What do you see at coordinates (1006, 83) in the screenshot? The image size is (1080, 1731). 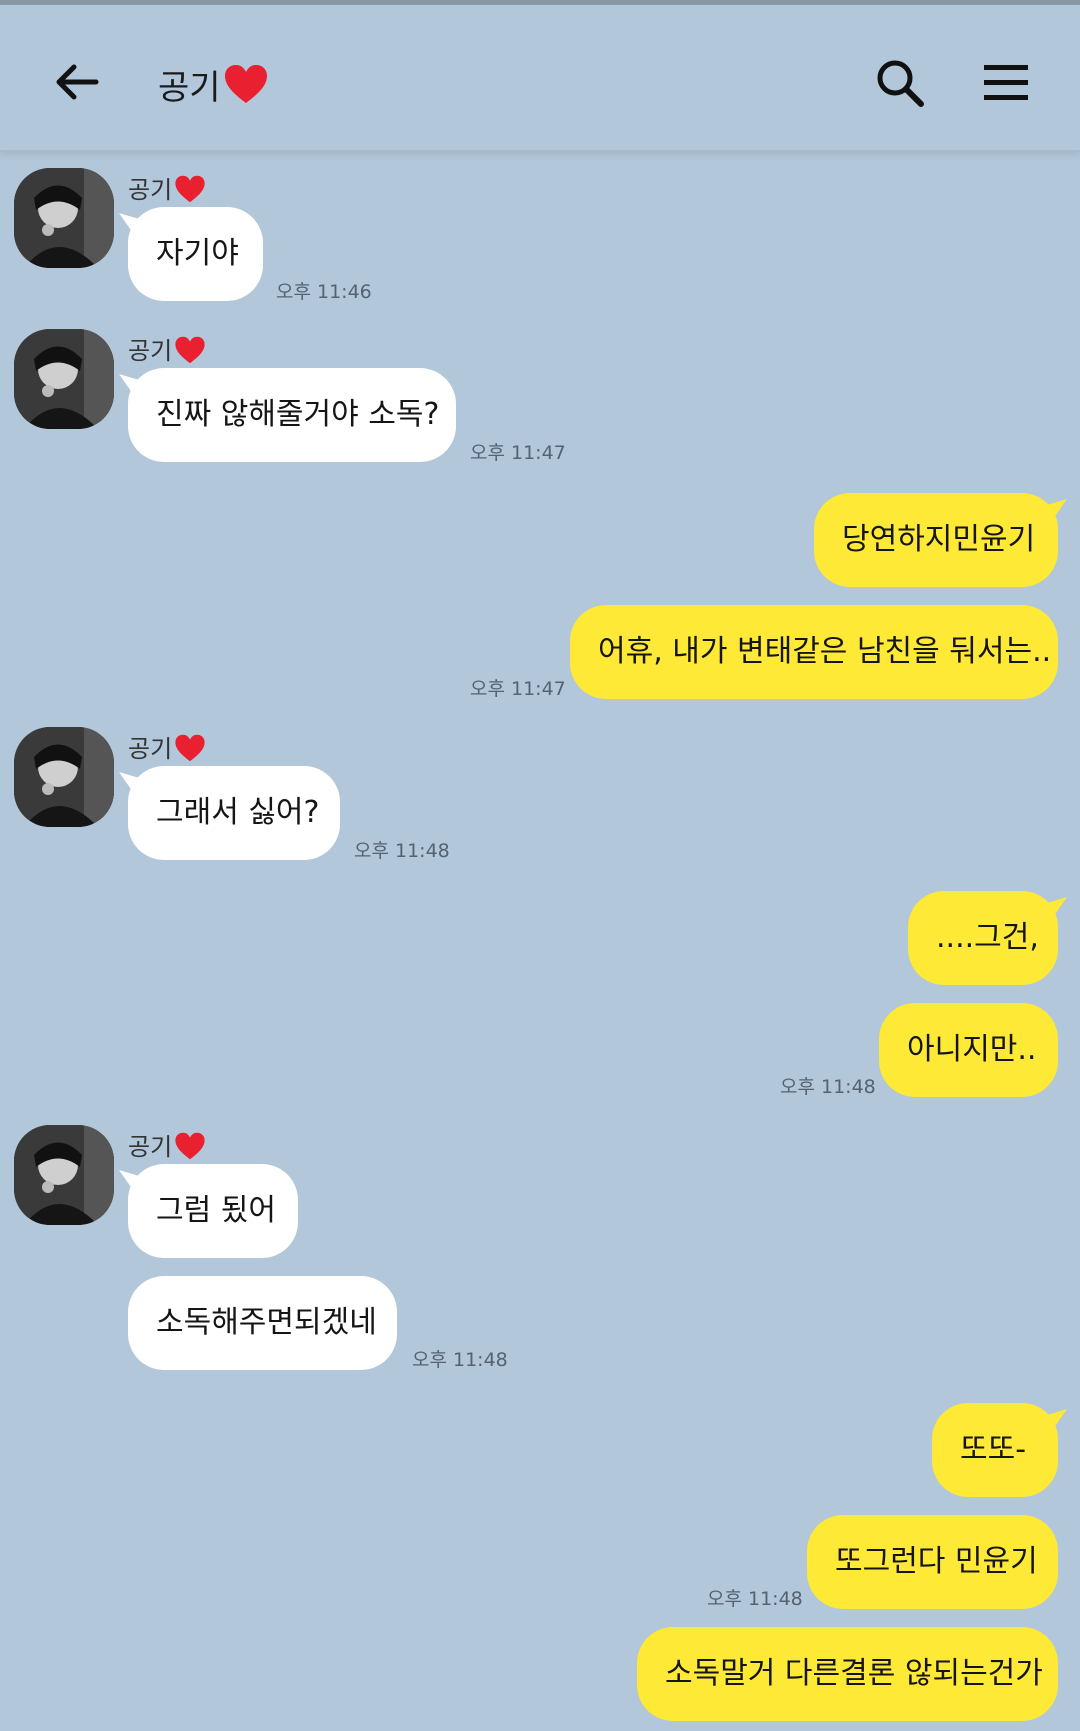 I see `hamburger-menu-icon` at bounding box center [1006, 83].